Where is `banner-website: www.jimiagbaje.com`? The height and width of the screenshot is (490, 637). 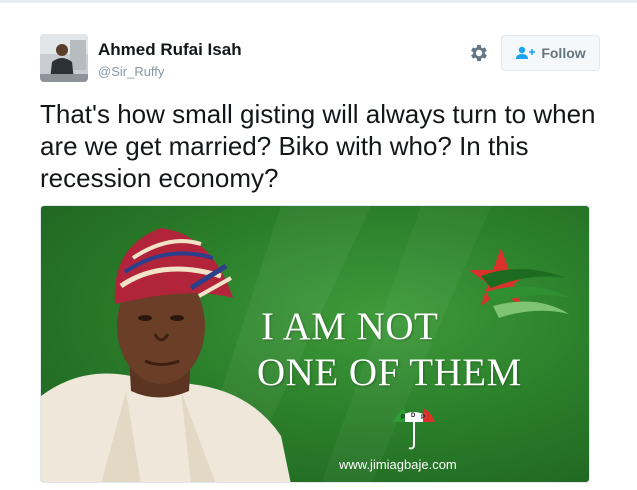
banner-website: www.jimiagbaje.com is located at coordinates (398, 464).